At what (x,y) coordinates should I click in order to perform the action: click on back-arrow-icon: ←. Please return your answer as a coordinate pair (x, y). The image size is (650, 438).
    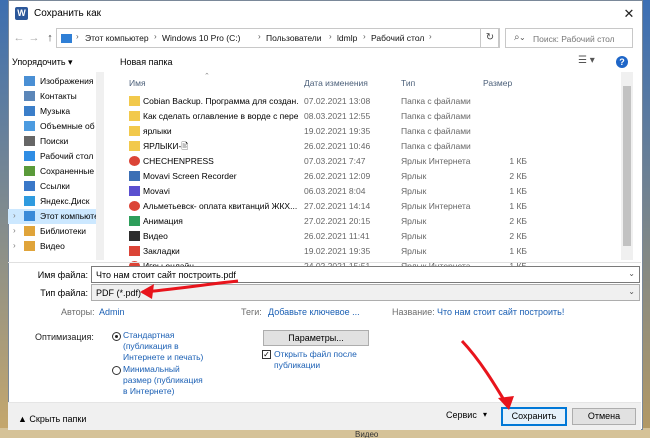
    Looking at the image, I should click on (19, 38).